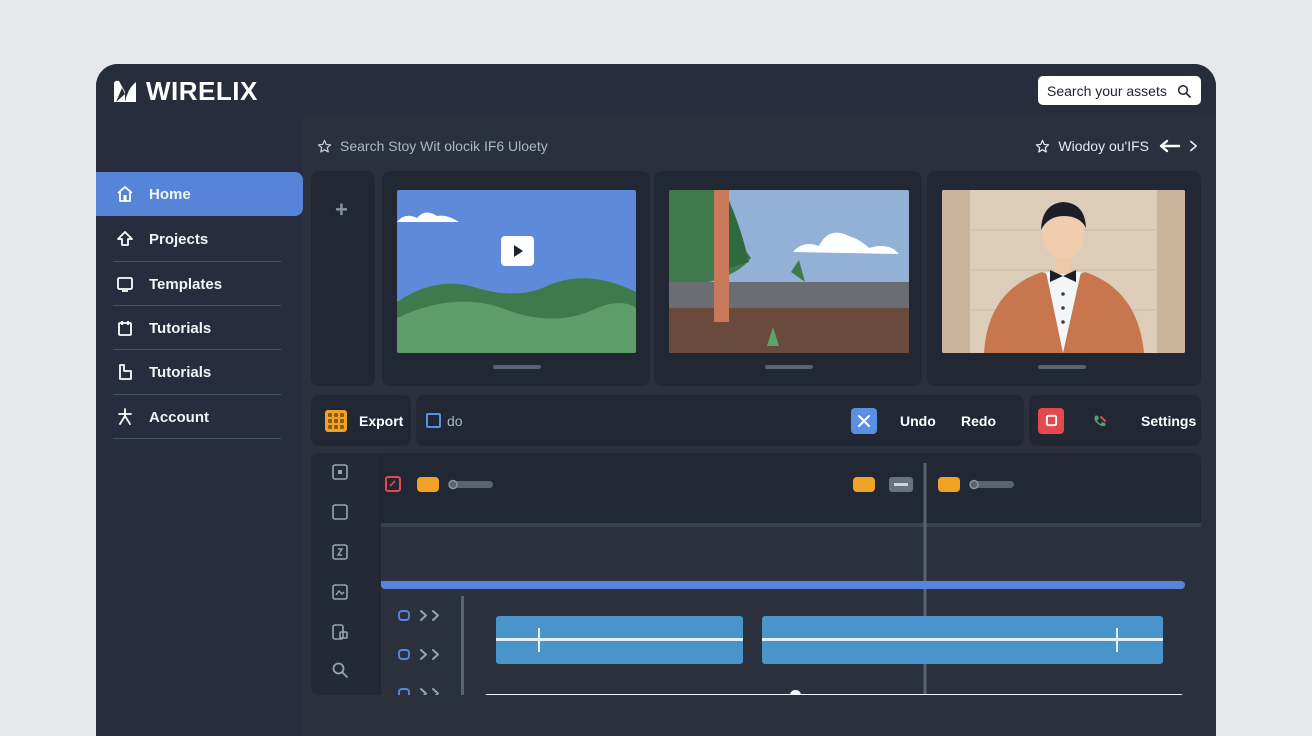 The width and height of the screenshot is (1312, 736). Describe the element at coordinates (186, 284) in the screenshot. I see `sidebar-item-label: Templates` at that location.